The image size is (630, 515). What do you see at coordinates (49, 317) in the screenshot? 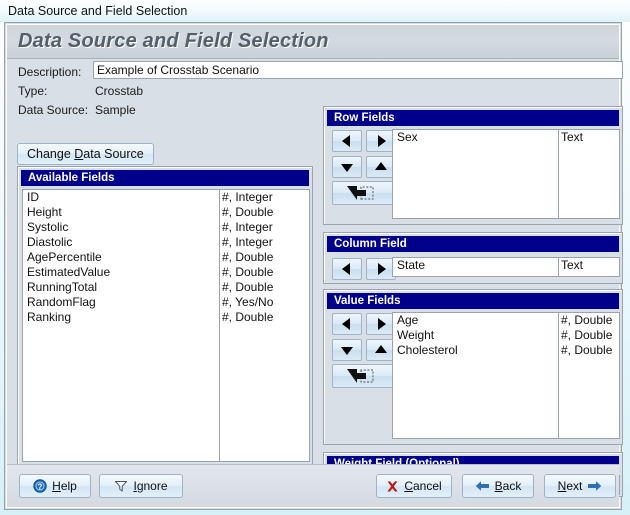
I see `field-name: Ranking` at bounding box center [49, 317].